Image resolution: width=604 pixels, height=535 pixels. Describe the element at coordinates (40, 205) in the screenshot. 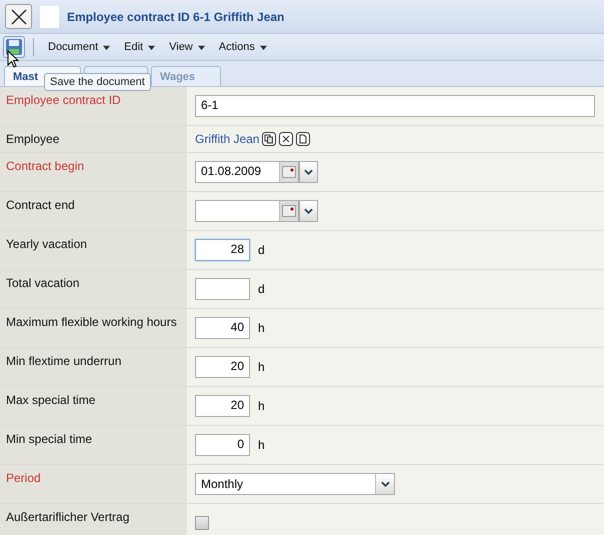

I see `field-label: Contract end` at that location.